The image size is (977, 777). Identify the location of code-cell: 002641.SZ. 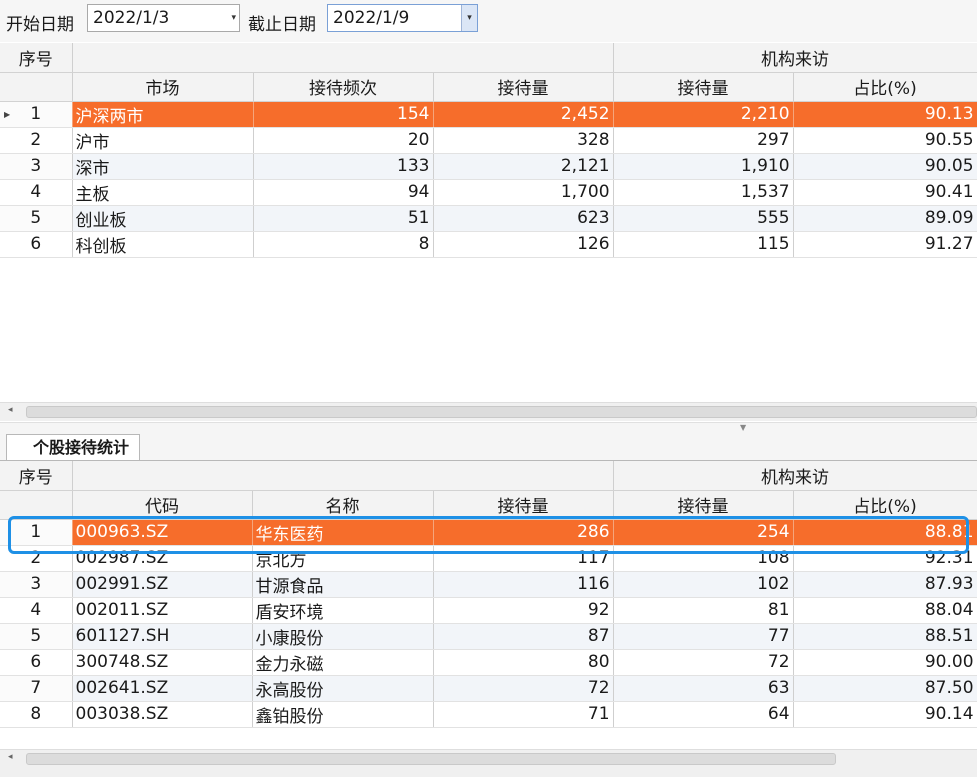
(162, 688).